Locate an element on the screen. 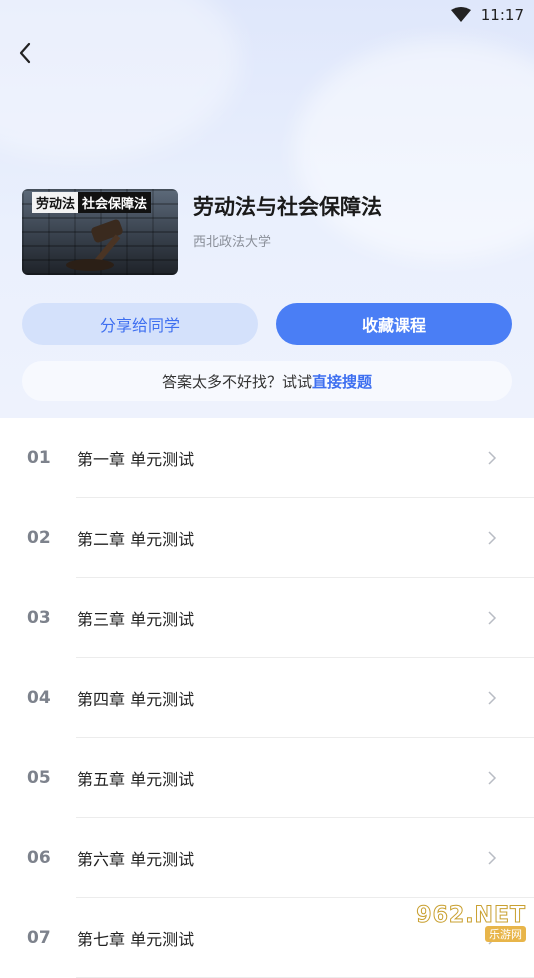 This screenshot has width=534, height=978. share-button: 分享给同学 is located at coordinates (140, 324).